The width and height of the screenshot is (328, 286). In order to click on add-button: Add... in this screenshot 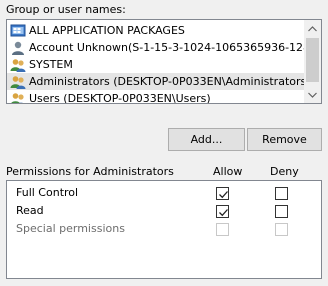, I will do `click(206, 139)`.